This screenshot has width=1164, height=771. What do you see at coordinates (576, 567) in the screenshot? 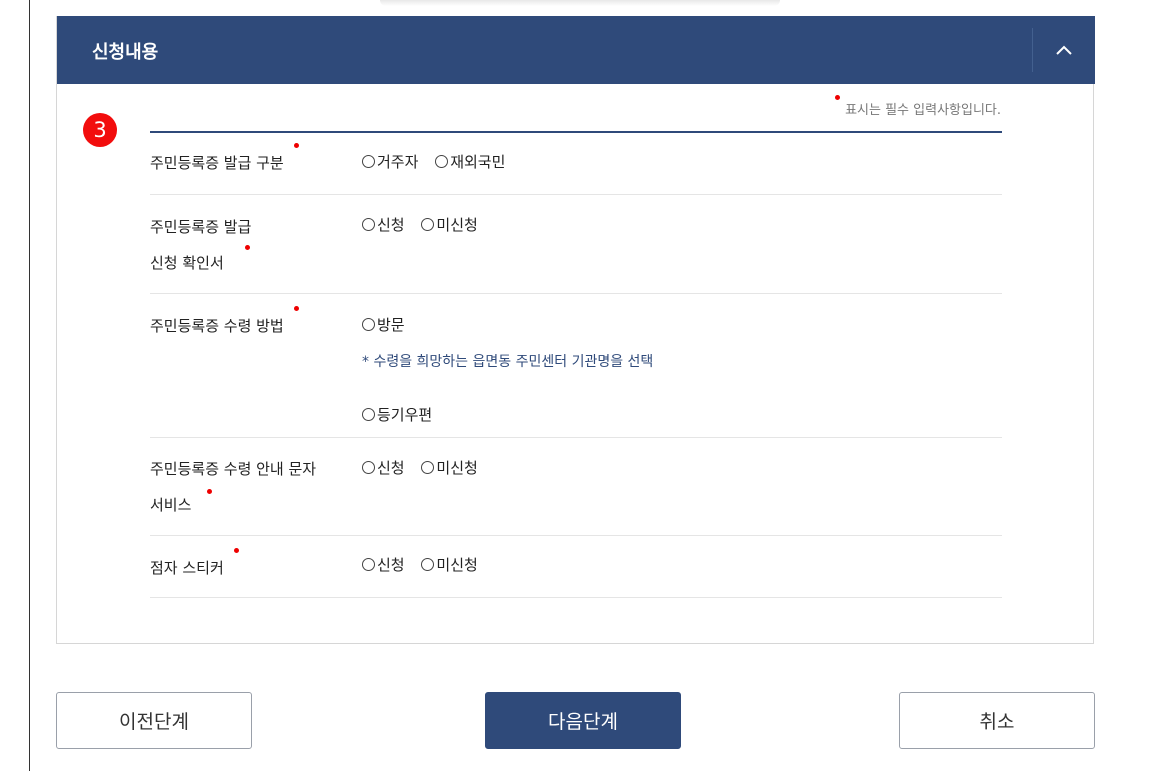
I see `form-row-braille-sticker: 점자 스티커 신청 미신청` at bounding box center [576, 567].